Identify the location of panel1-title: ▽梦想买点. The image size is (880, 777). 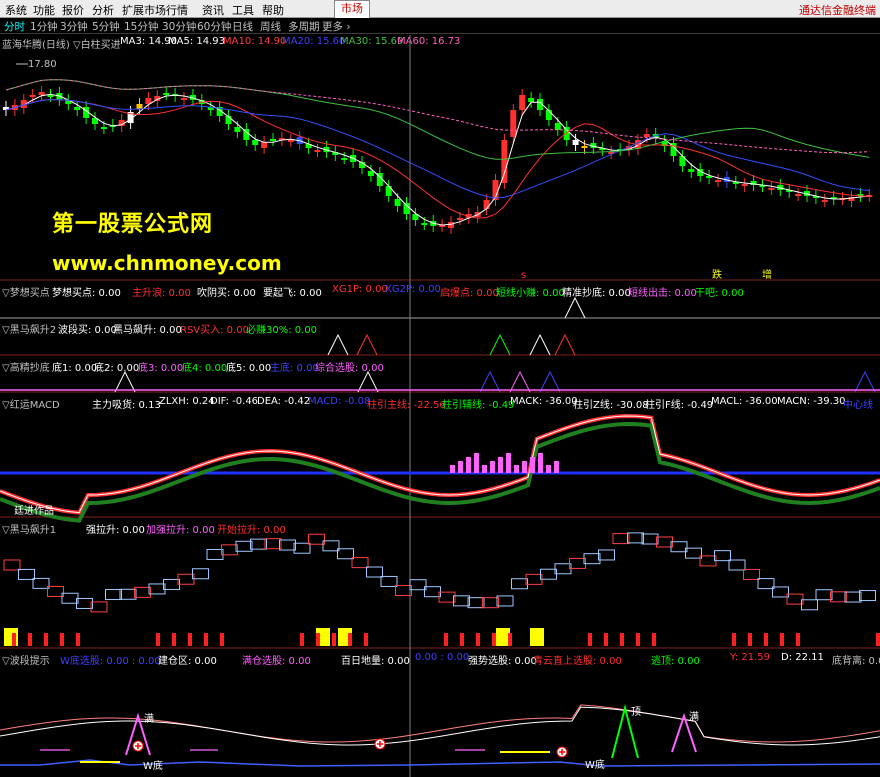
(26, 290).